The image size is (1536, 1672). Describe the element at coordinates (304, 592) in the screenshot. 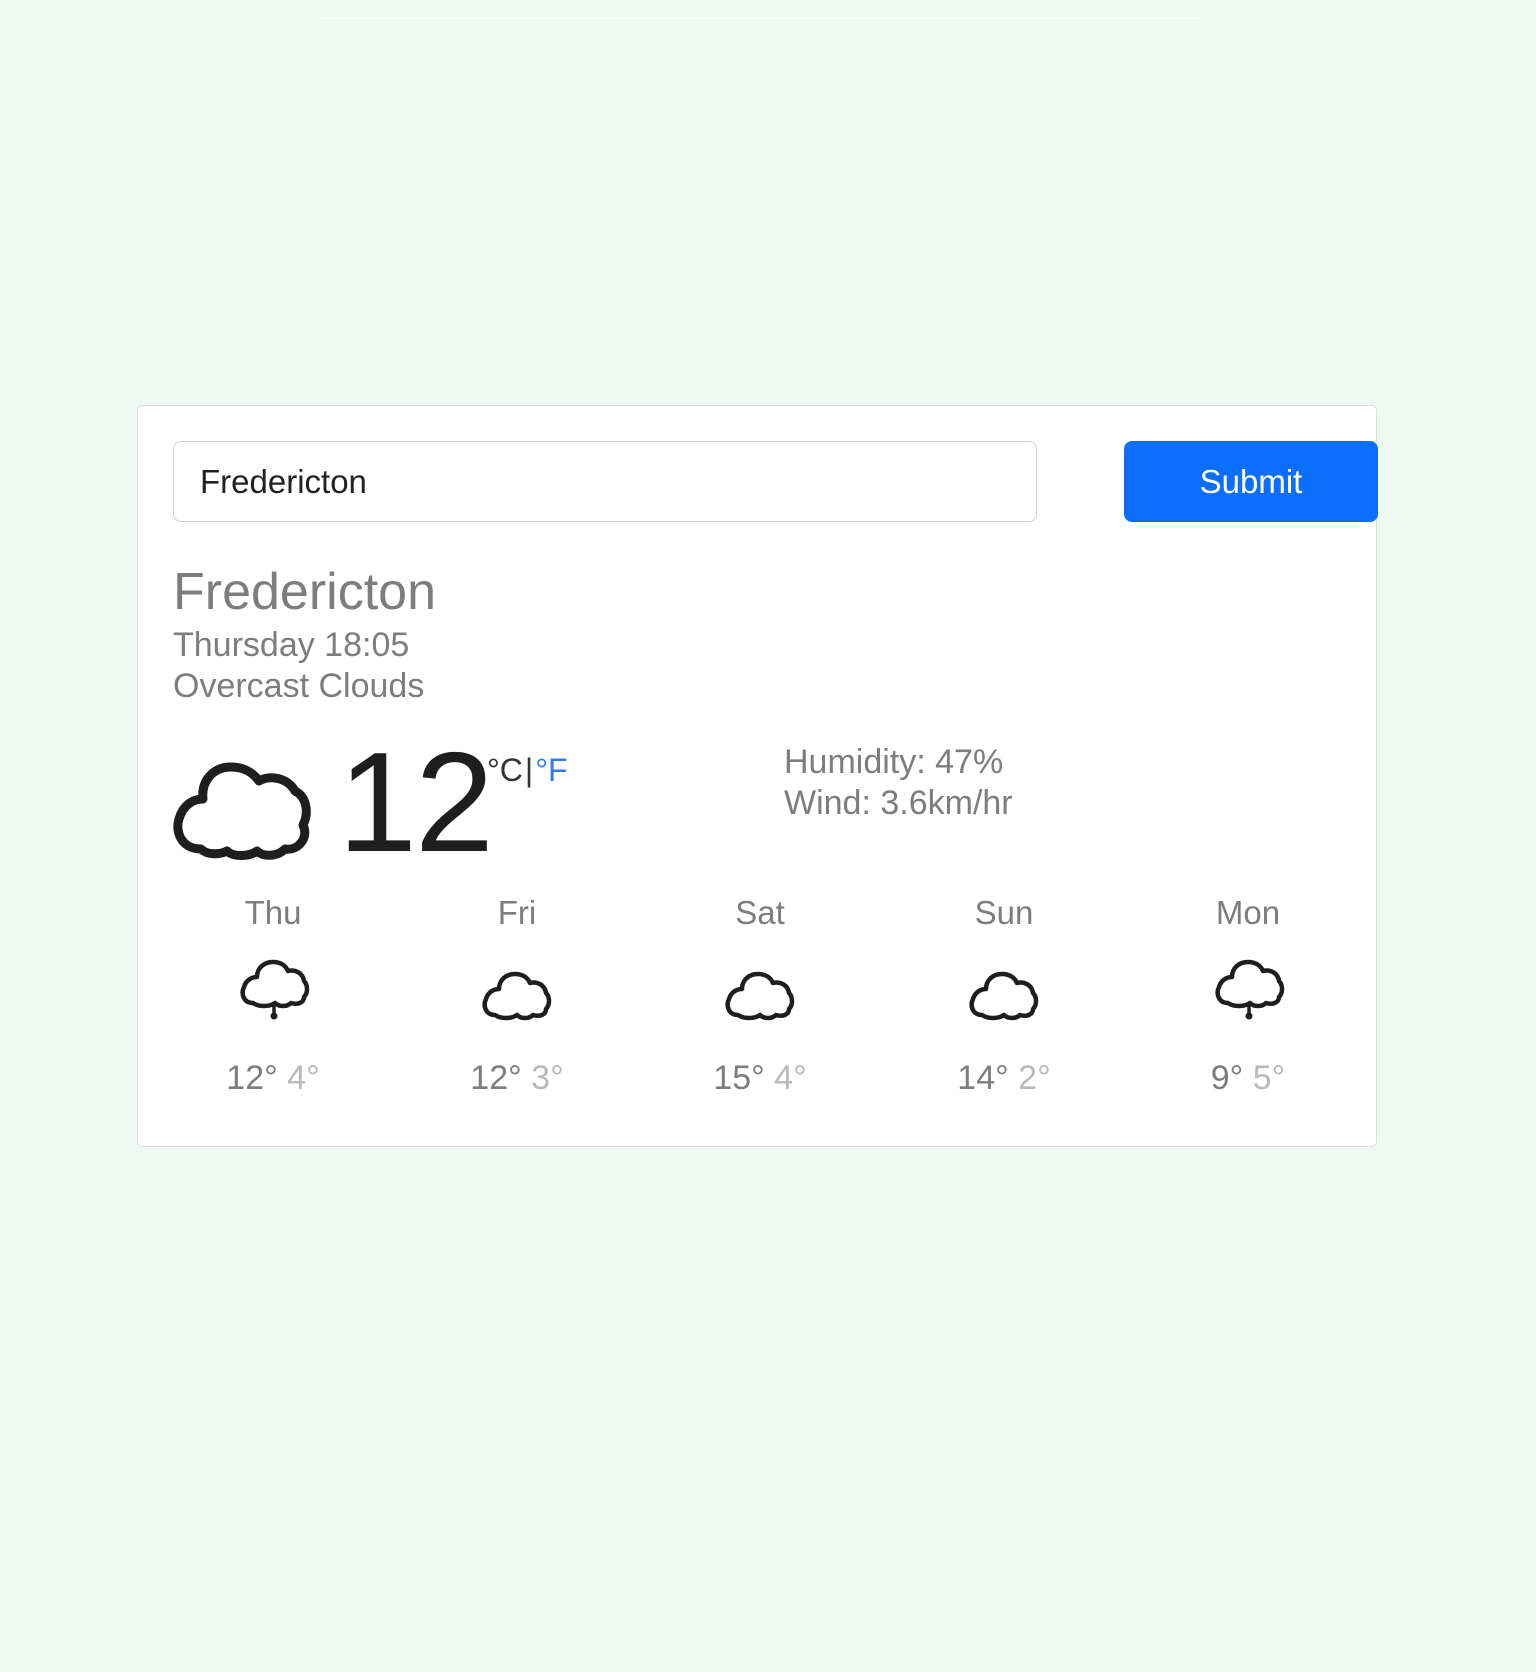

I see `city-name: Fredericton` at that location.